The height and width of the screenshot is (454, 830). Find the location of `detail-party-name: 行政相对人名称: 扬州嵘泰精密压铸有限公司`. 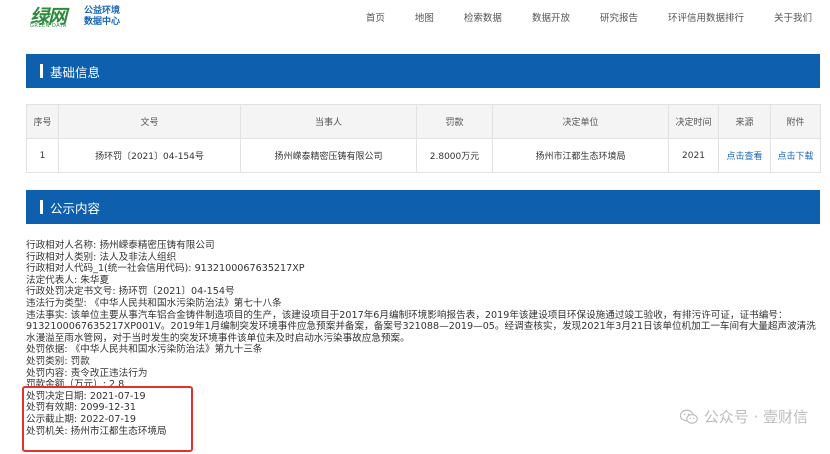

detail-party-name: 行政相对人名称: 扬州嵘泰精密压铸有限公司 is located at coordinates (120, 245).